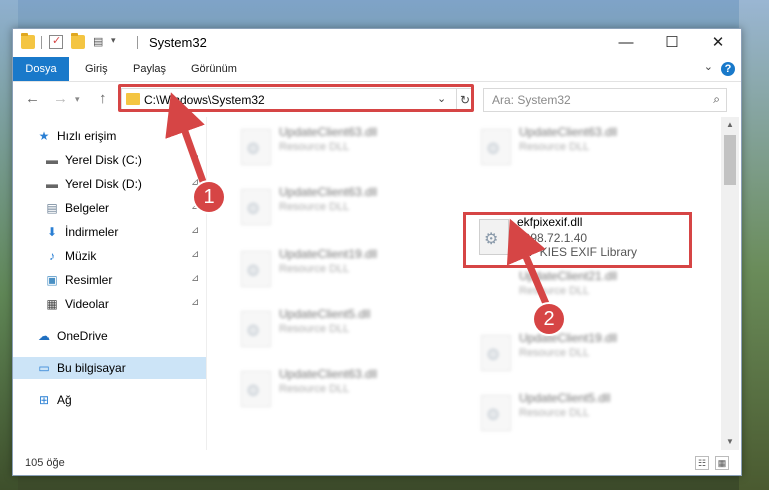  What do you see at coordinates (109, 336) in the screenshot?
I see `sidebar-item-onedrive: ☁ OneDrive` at bounding box center [109, 336].